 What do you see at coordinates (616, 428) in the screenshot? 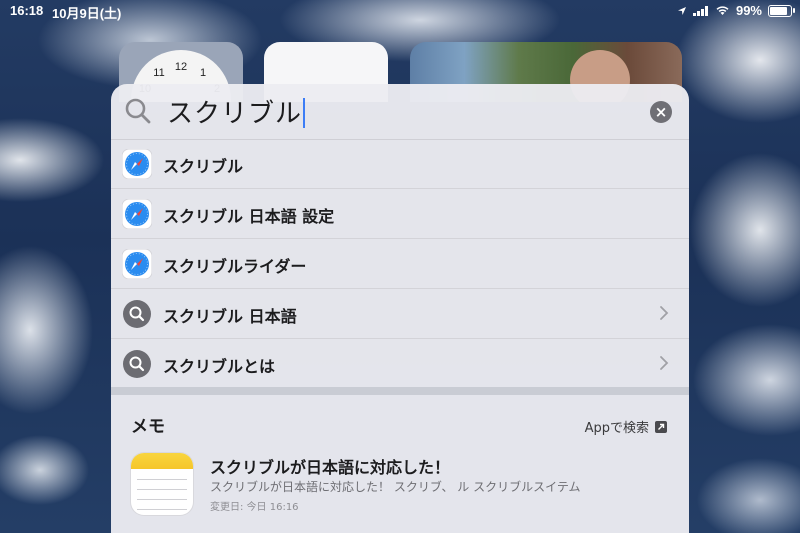
I see `search-in-app-label: Appで検索` at bounding box center [616, 428].